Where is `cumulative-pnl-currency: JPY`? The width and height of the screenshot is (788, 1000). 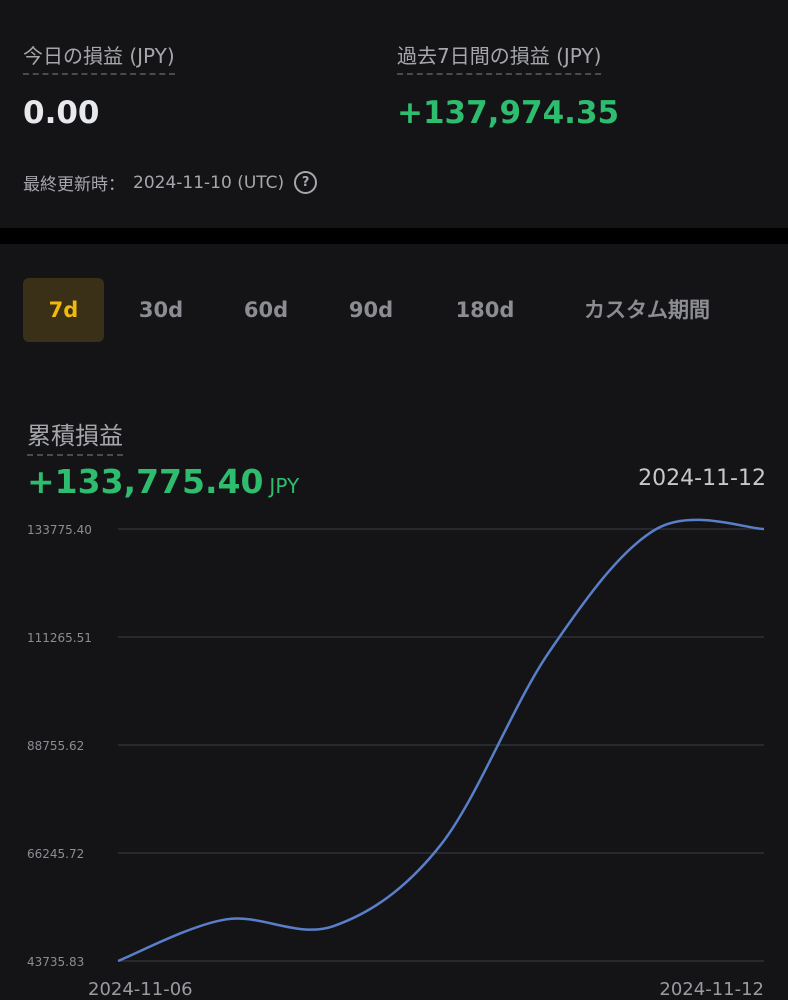 cumulative-pnl-currency: JPY is located at coordinates (284, 486).